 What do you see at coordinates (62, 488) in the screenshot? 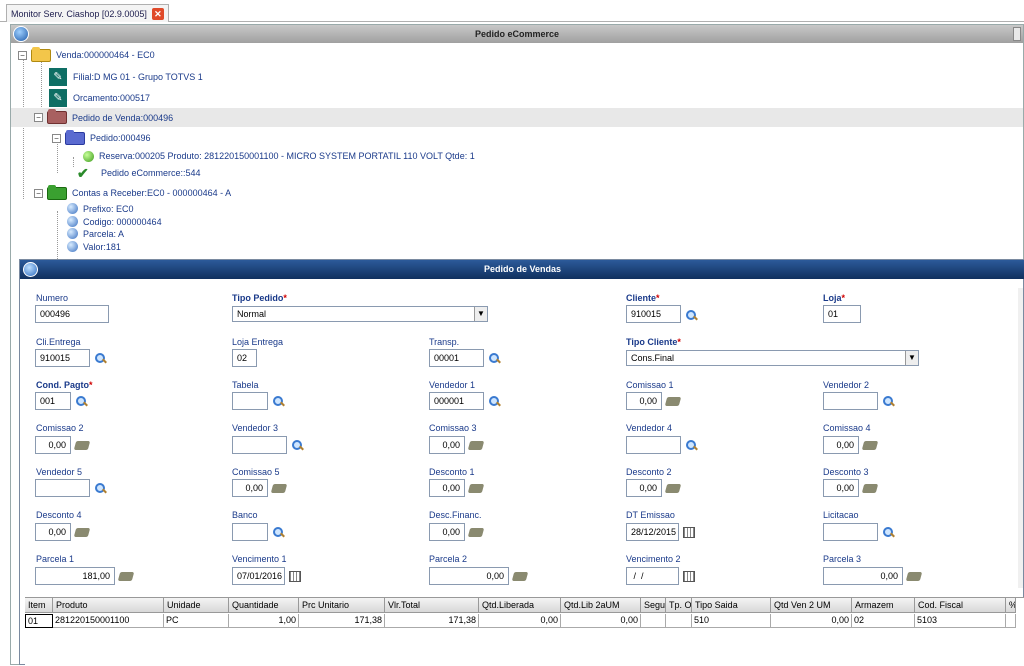
I see `vendedor5-field` at bounding box center [62, 488].